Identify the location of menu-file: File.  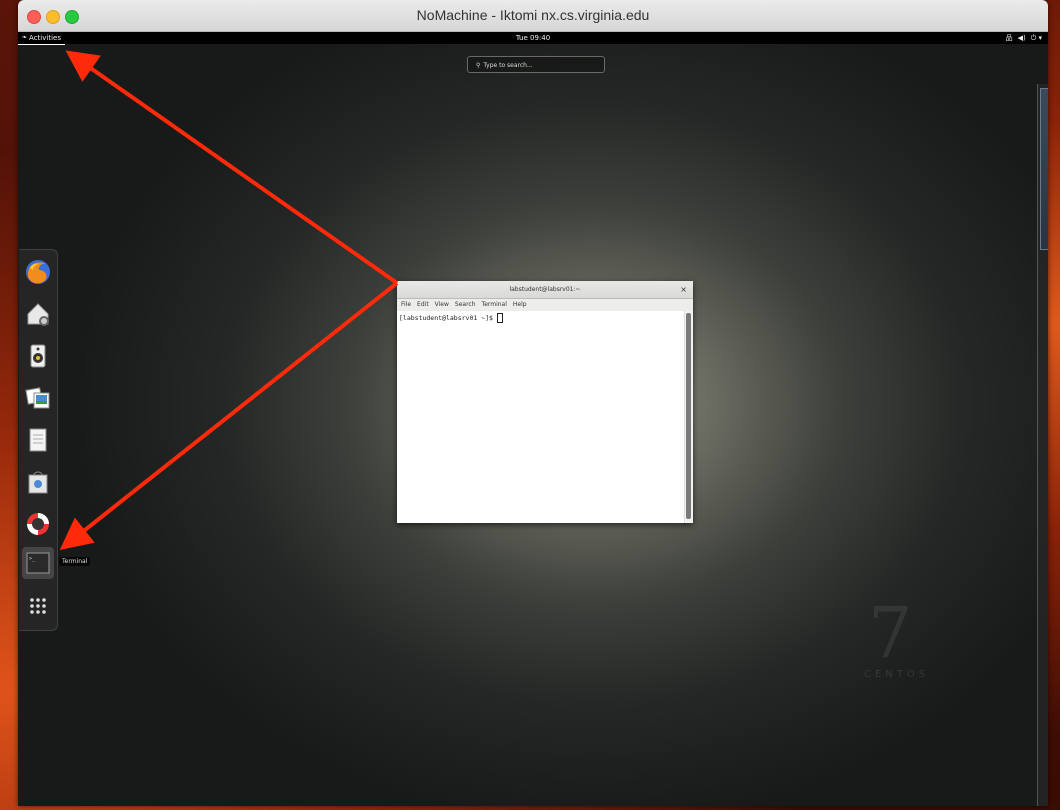
(406, 305).